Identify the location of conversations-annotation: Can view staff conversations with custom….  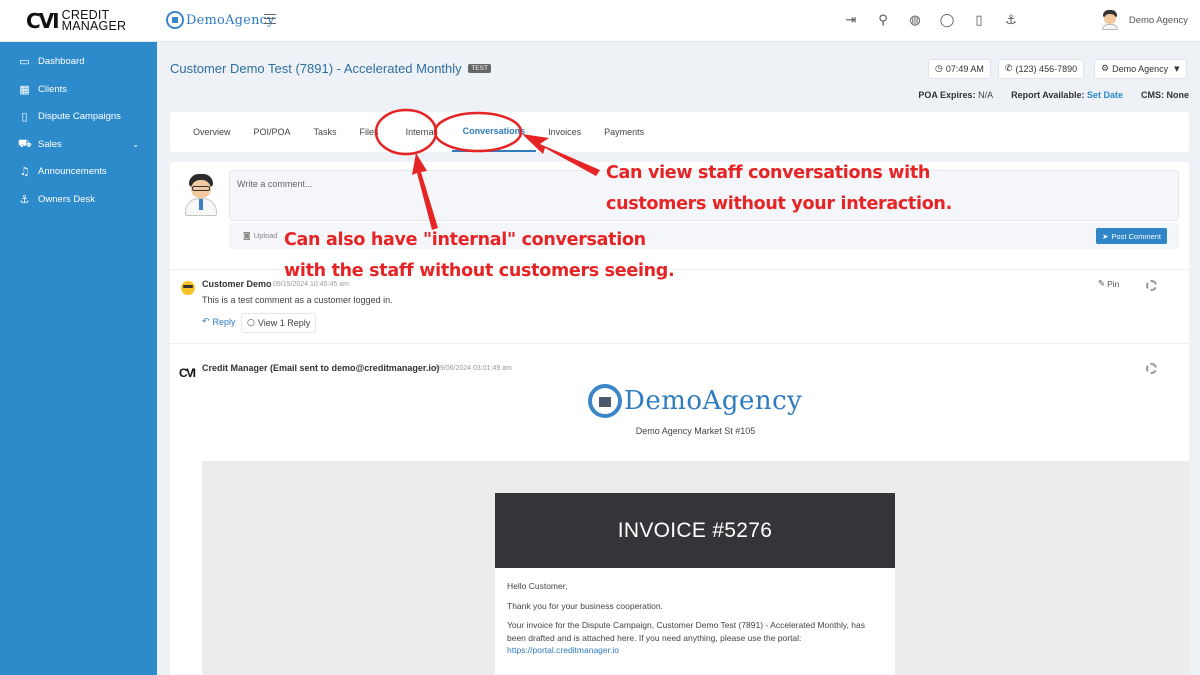
(779, 189).